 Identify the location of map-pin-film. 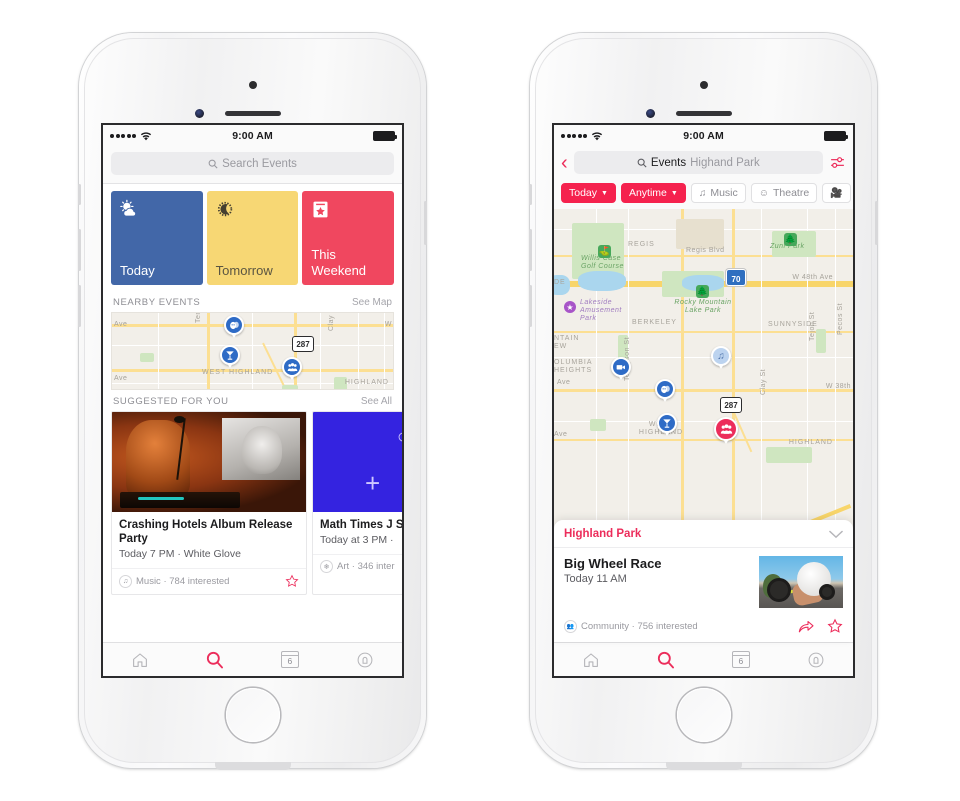
(621, 368).